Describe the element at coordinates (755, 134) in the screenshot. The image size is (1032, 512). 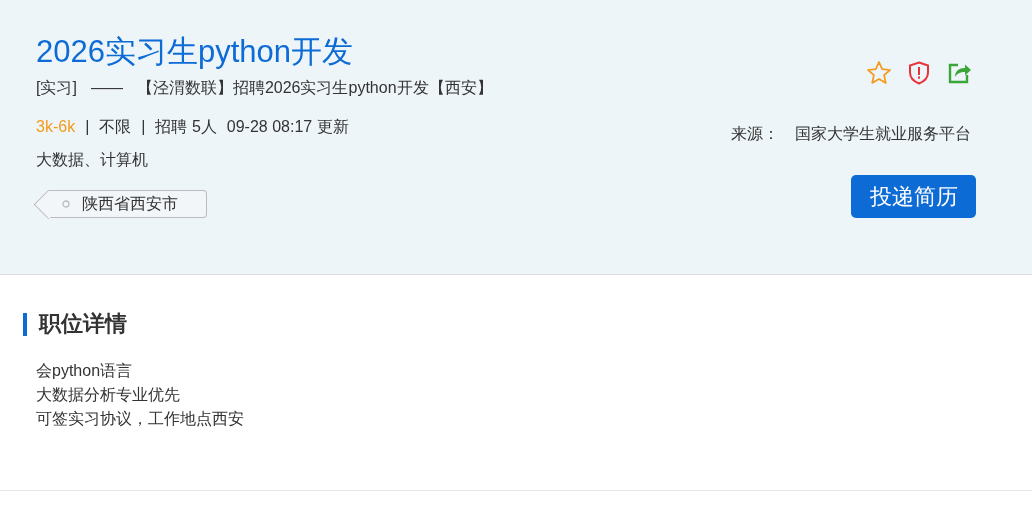
I see `source-label: 来源：` at that location.